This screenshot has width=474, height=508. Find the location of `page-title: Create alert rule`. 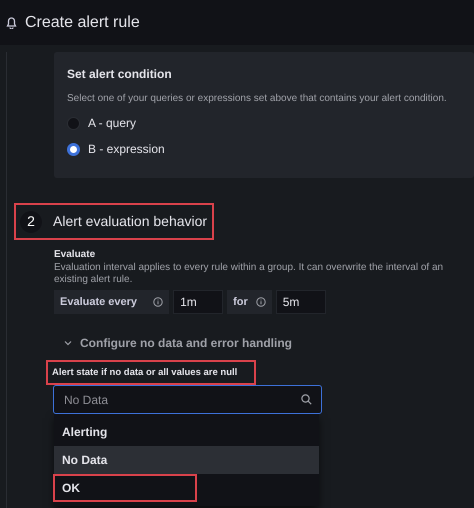

page-title: Create alert rule is located at coordinates (82, 22).